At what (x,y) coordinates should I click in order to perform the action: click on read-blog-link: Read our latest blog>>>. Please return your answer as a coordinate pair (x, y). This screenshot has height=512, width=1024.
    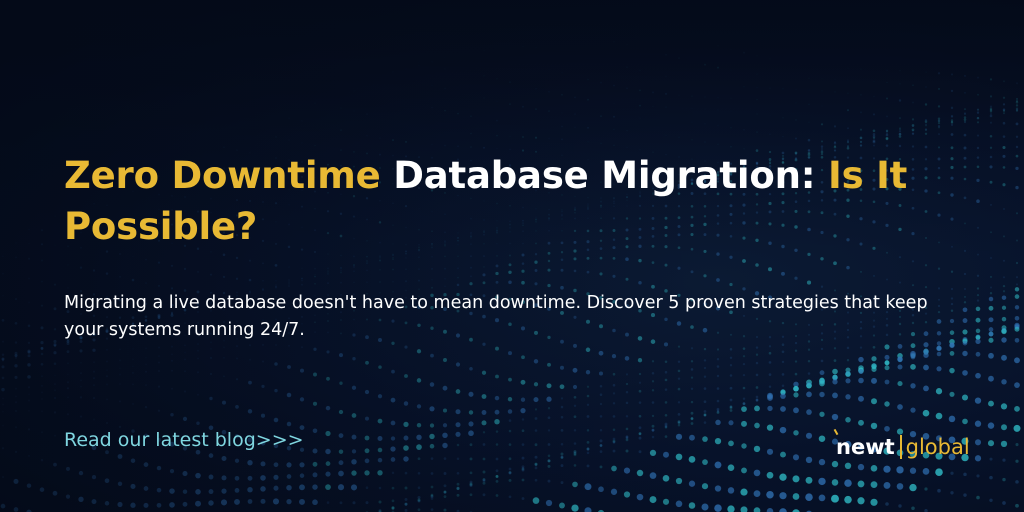
    Looking at the image, I should click on (184, 440).